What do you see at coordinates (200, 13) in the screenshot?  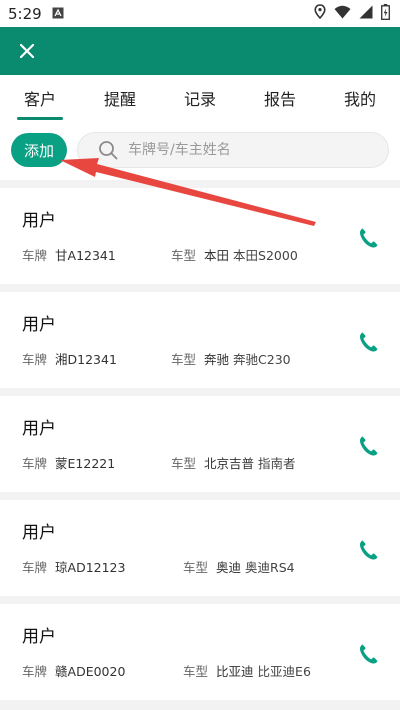 I see `status-bar: 5:29` at bounding box center [200, 13].